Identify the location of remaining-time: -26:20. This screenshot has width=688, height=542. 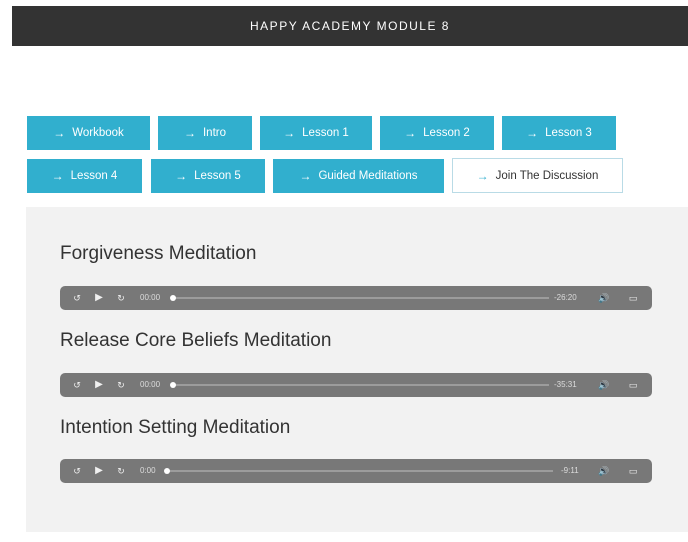
(565, 297).